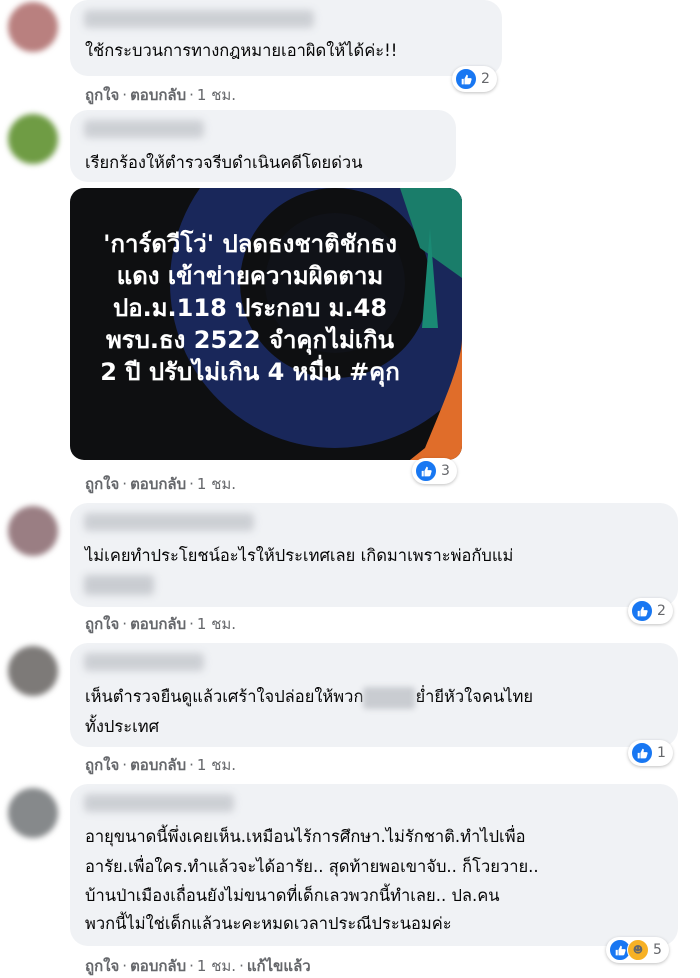 Image resolution: width=700 pixels, height=978 pixels. I want to click on redacted-word, so click(389, 697).